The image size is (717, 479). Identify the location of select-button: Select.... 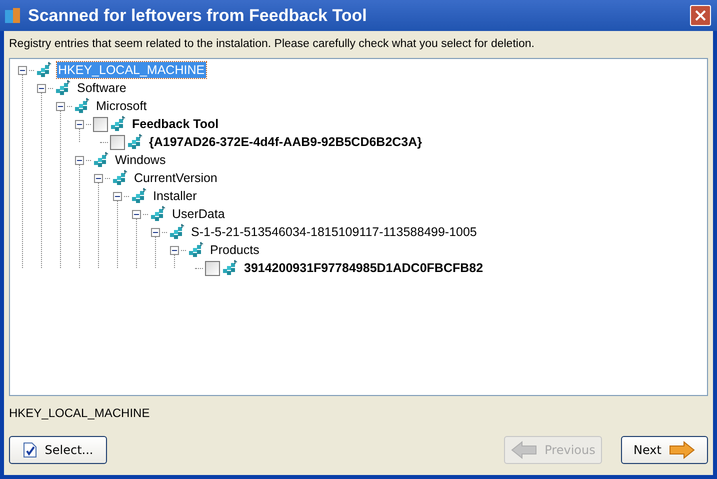
(58, 450).